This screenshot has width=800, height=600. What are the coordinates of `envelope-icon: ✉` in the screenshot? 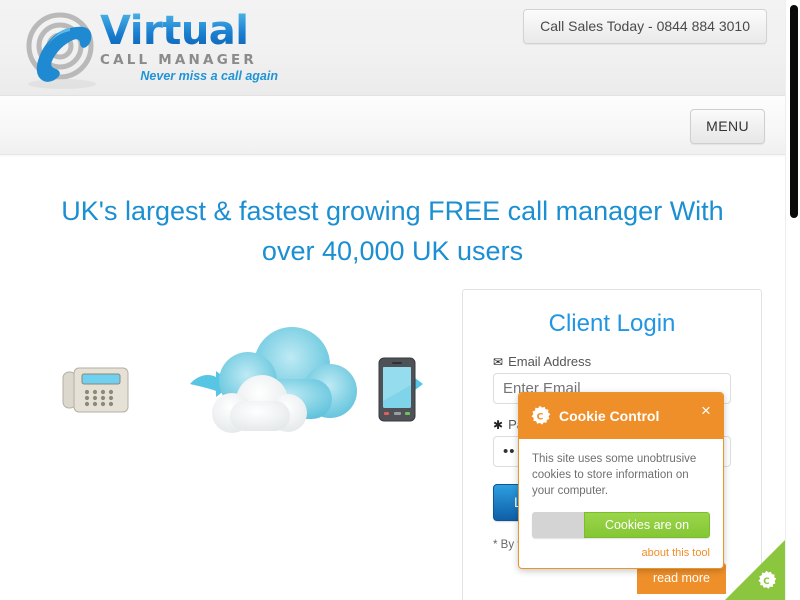 It's located at (498, 361).